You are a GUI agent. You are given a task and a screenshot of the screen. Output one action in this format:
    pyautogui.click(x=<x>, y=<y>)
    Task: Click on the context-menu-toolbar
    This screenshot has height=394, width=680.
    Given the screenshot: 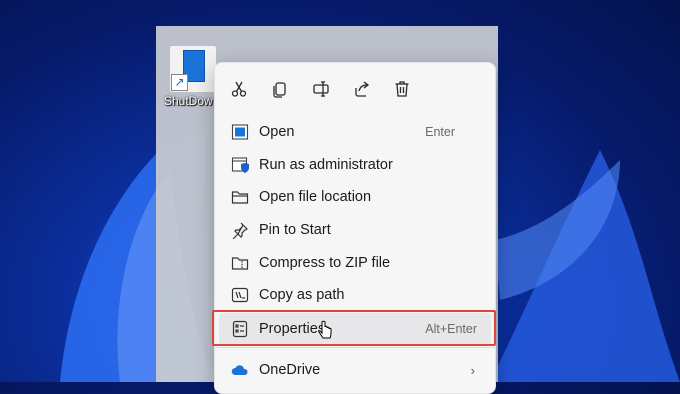 What is the action you would take?
    pyautogui.click(x=355, y=89)
    